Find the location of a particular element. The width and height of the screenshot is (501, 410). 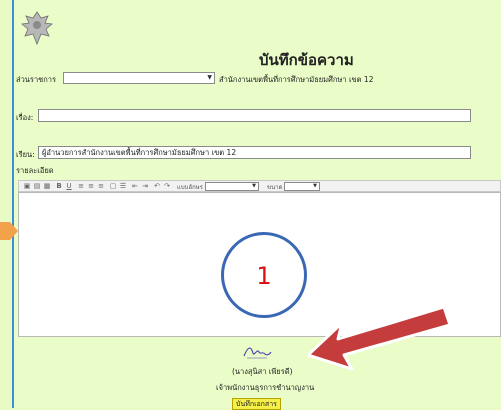

underline-icon: U is located at coordinates (69, 186).